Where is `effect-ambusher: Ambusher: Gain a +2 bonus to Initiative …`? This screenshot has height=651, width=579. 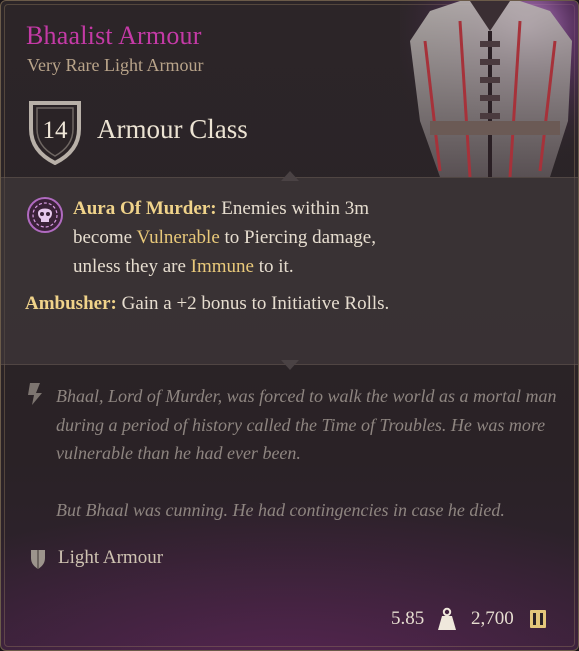 effect-ambusher: Ambusher: Gain a +2 bonus to Initiative … is located at coordinates (215, 303).